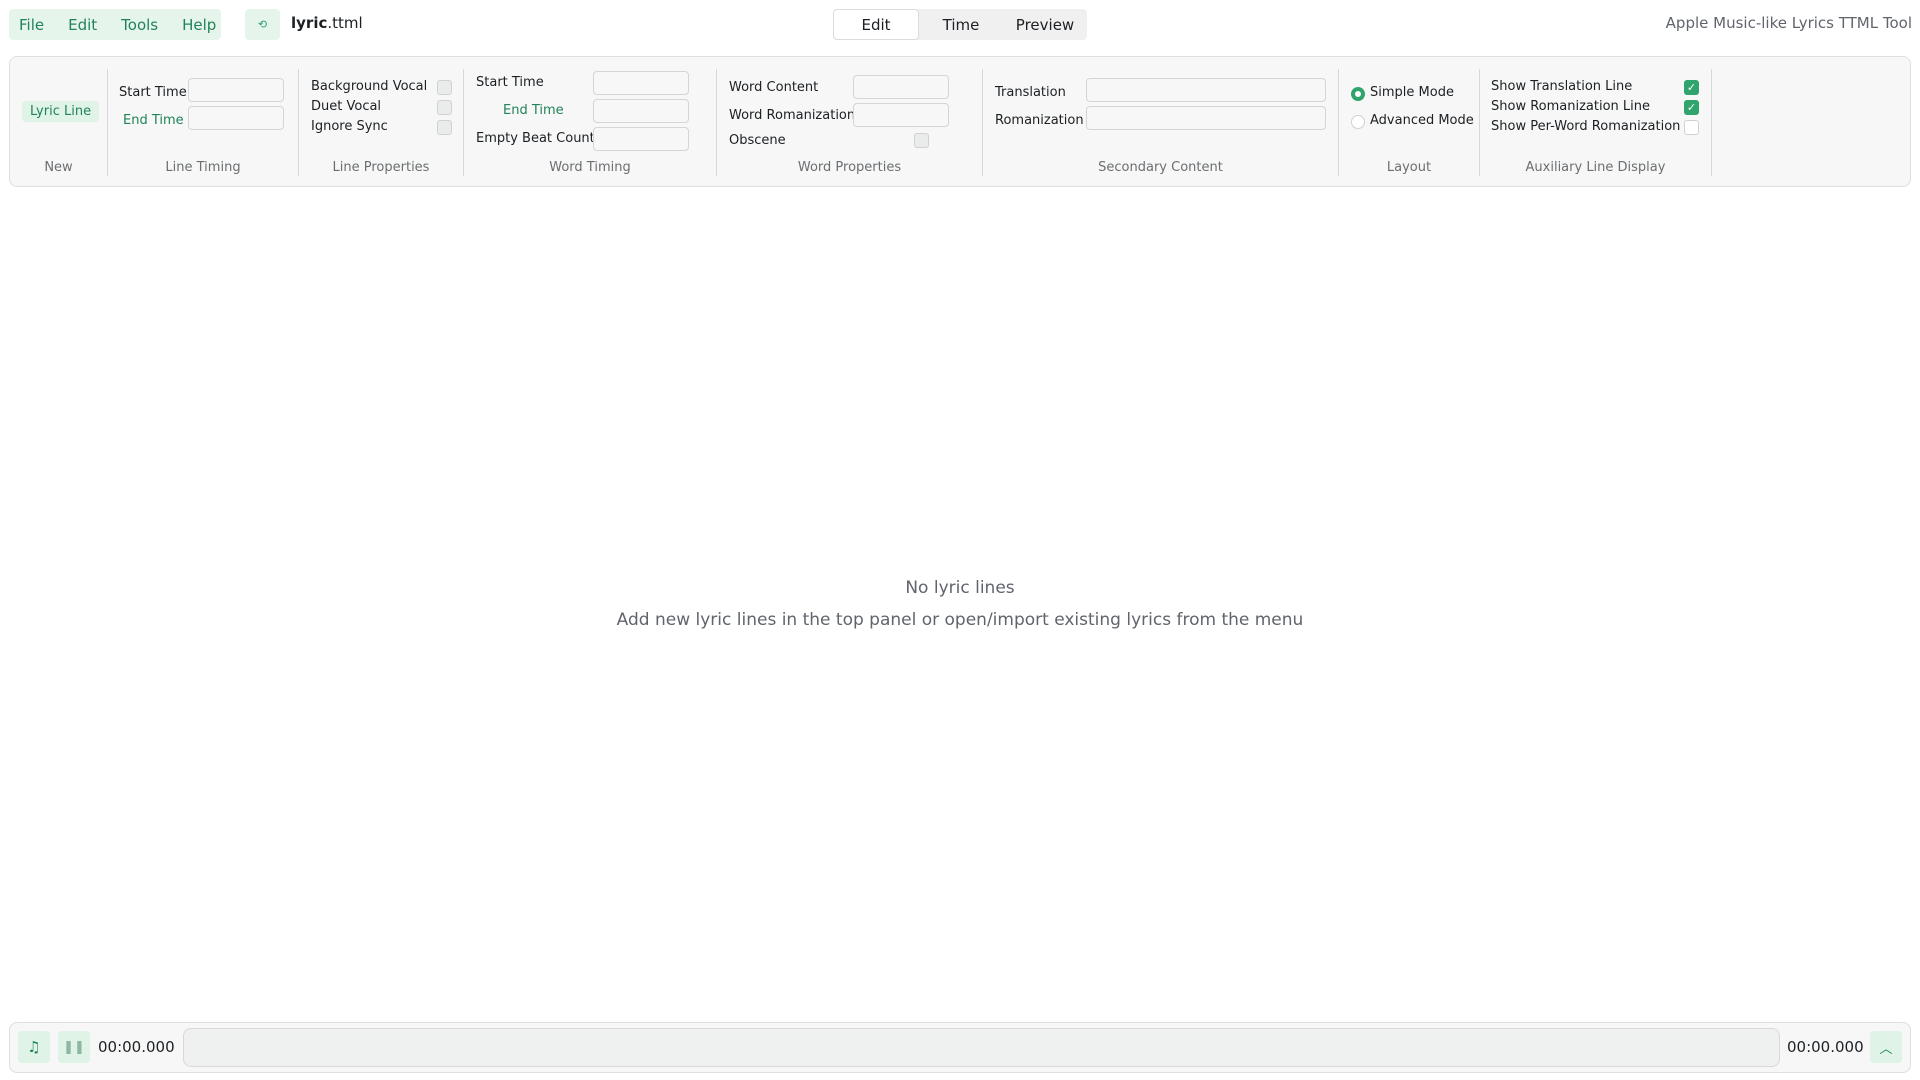 This screenshot has width=1920, height=1080. I want to click on word-end-input, so click(641, 111).